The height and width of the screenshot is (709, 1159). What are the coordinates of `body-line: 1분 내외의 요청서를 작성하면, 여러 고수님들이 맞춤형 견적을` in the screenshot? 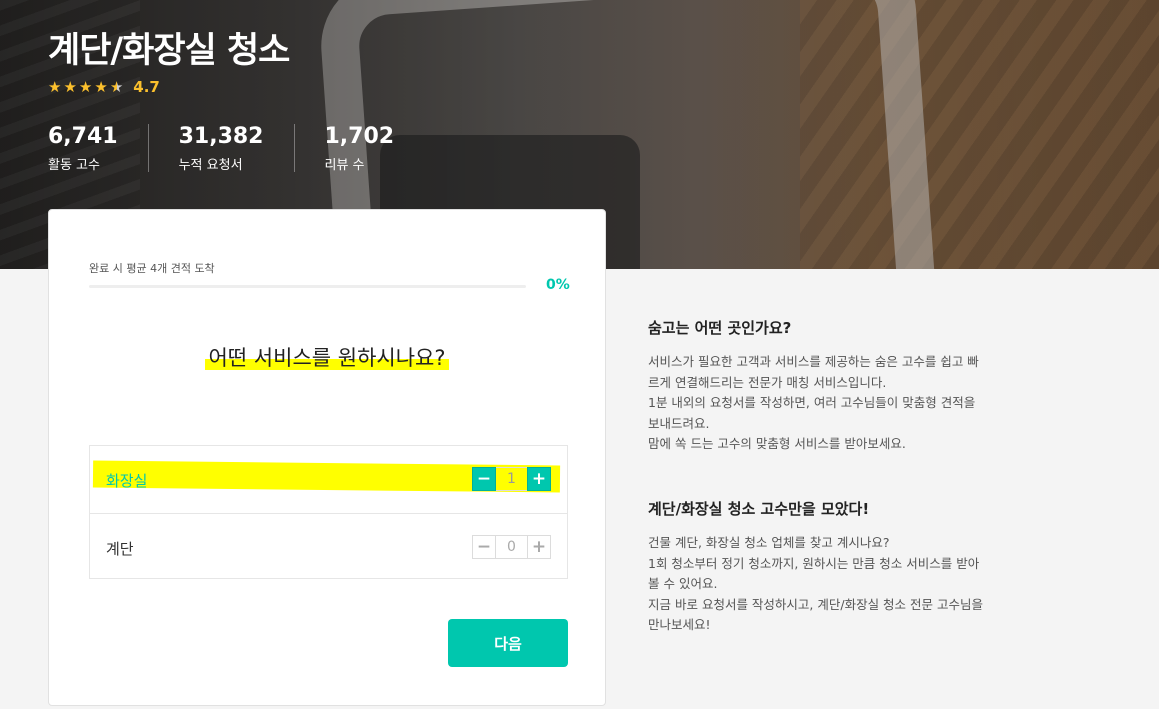 It's located at (812, 402).